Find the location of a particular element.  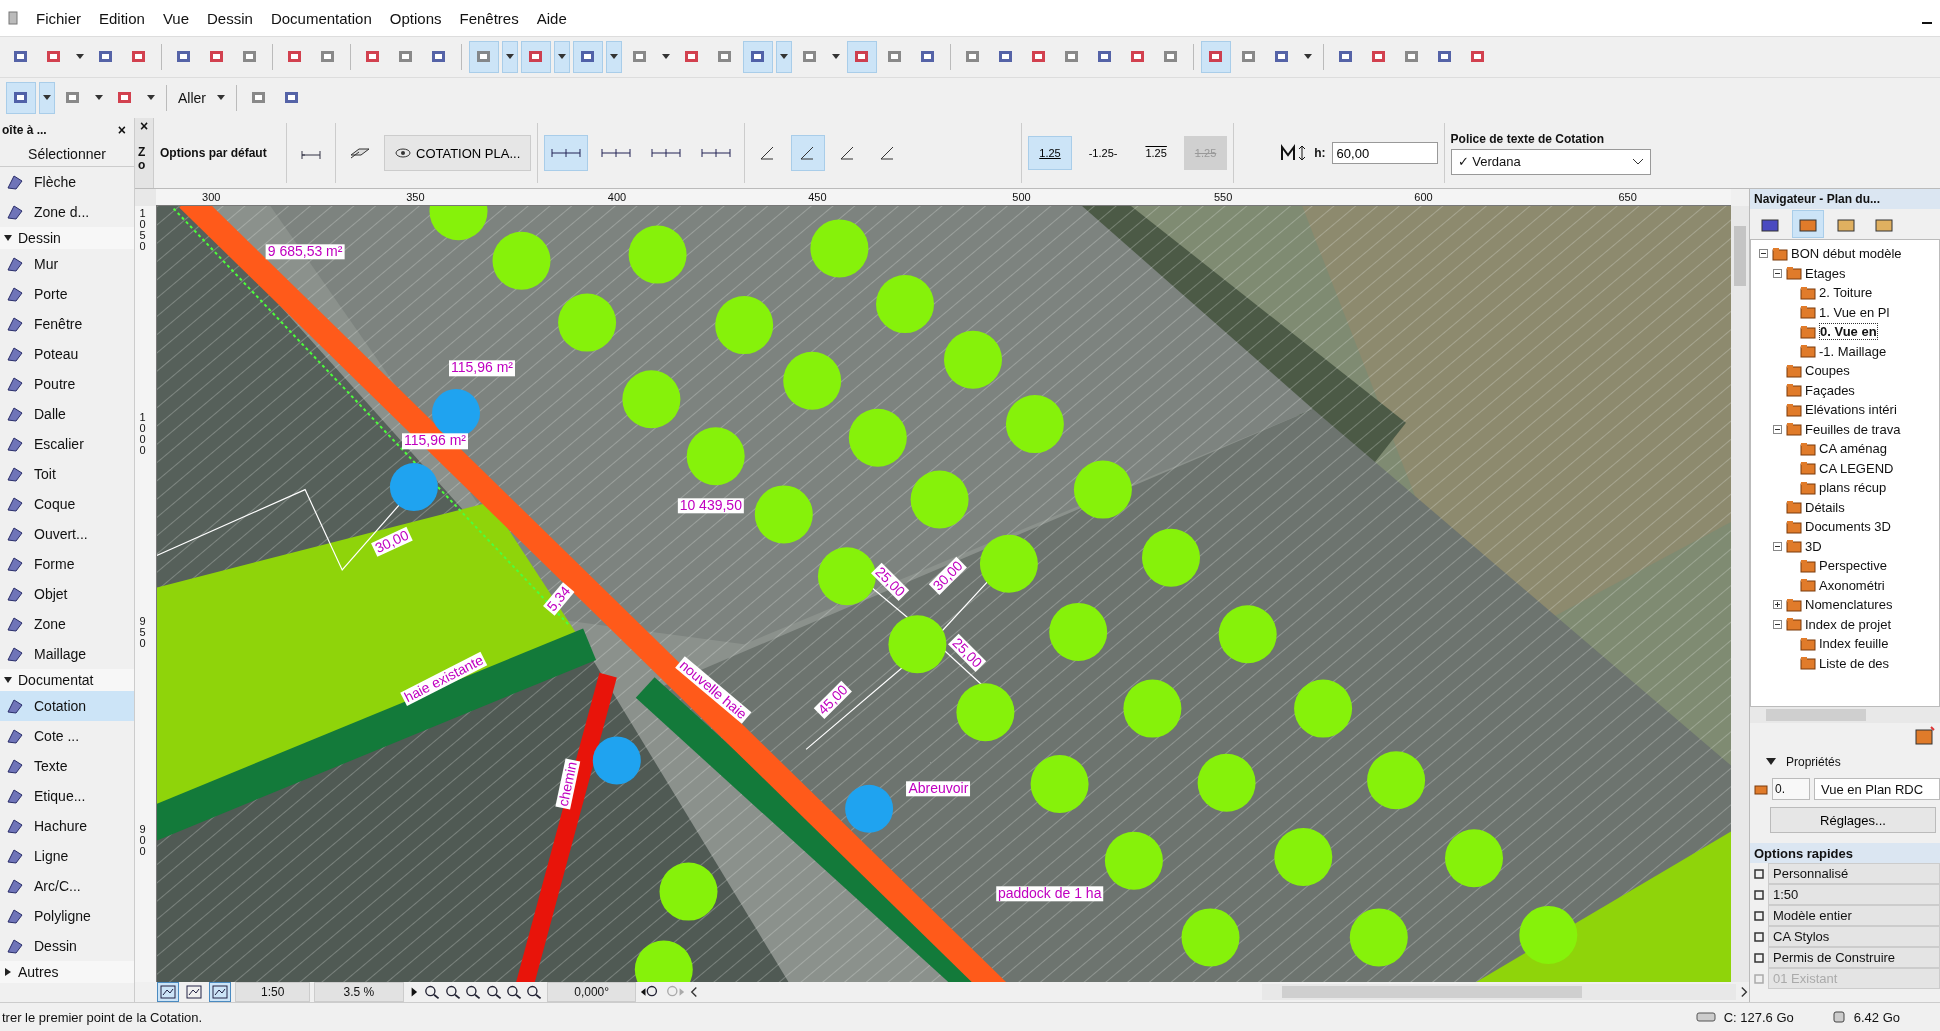

option-dropdown: CA Stylos is located at coordinates (1854, 936).